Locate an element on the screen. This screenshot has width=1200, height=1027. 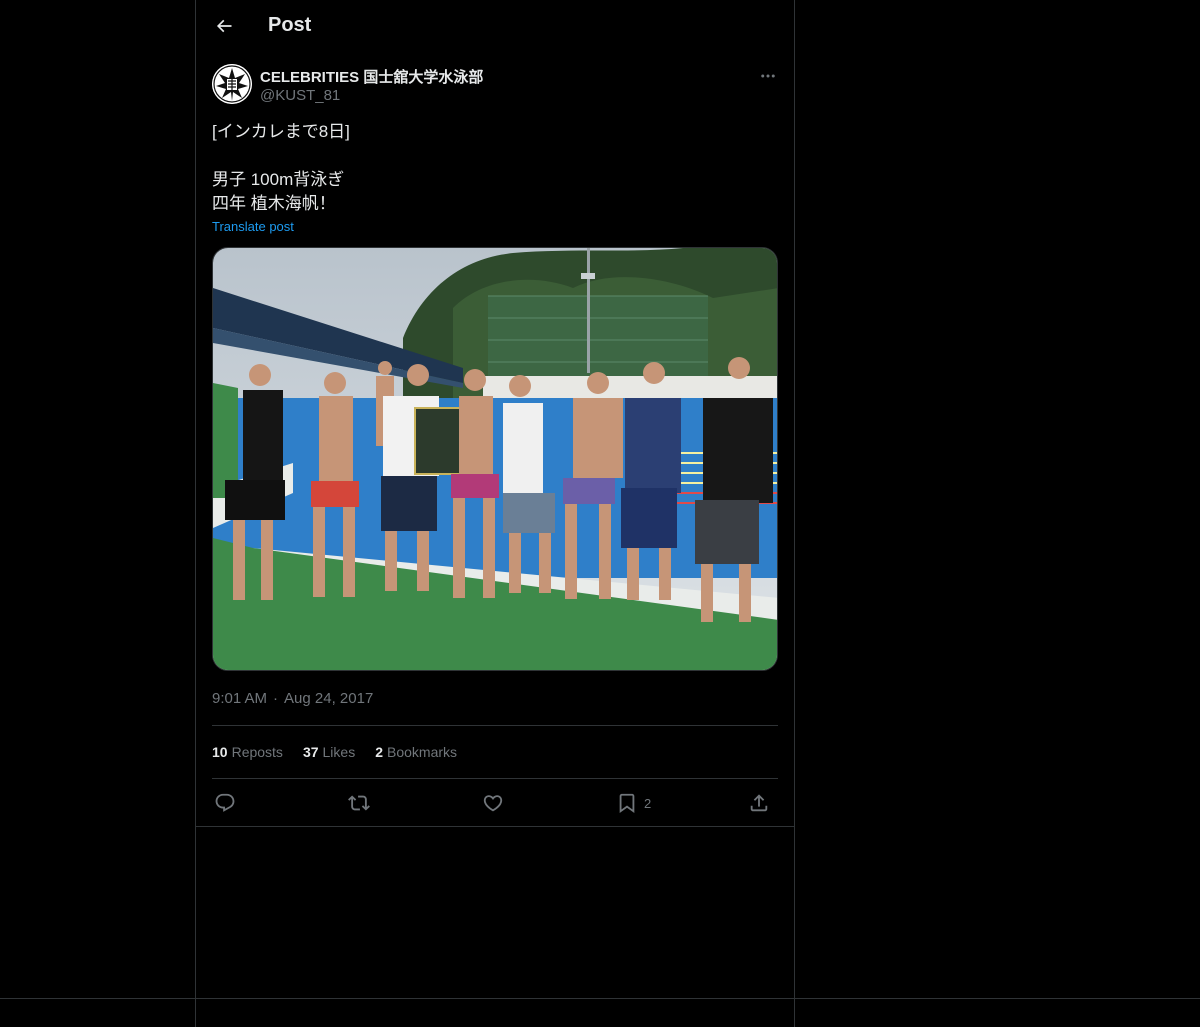
post-line: 四年 植木海帆！ is located at coordinates (274, 203).